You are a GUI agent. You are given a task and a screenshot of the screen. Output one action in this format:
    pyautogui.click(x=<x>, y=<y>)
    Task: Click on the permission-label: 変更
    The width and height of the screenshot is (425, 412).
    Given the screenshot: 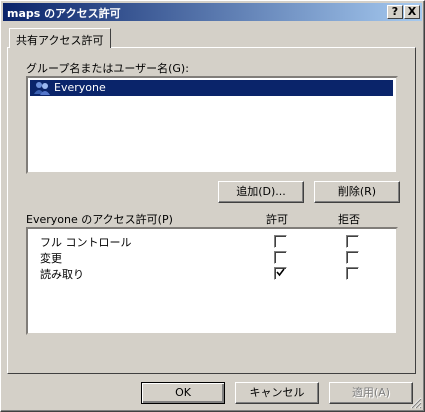 What is the action you would take?
    pyautogui.click(x=51, y=258)
    